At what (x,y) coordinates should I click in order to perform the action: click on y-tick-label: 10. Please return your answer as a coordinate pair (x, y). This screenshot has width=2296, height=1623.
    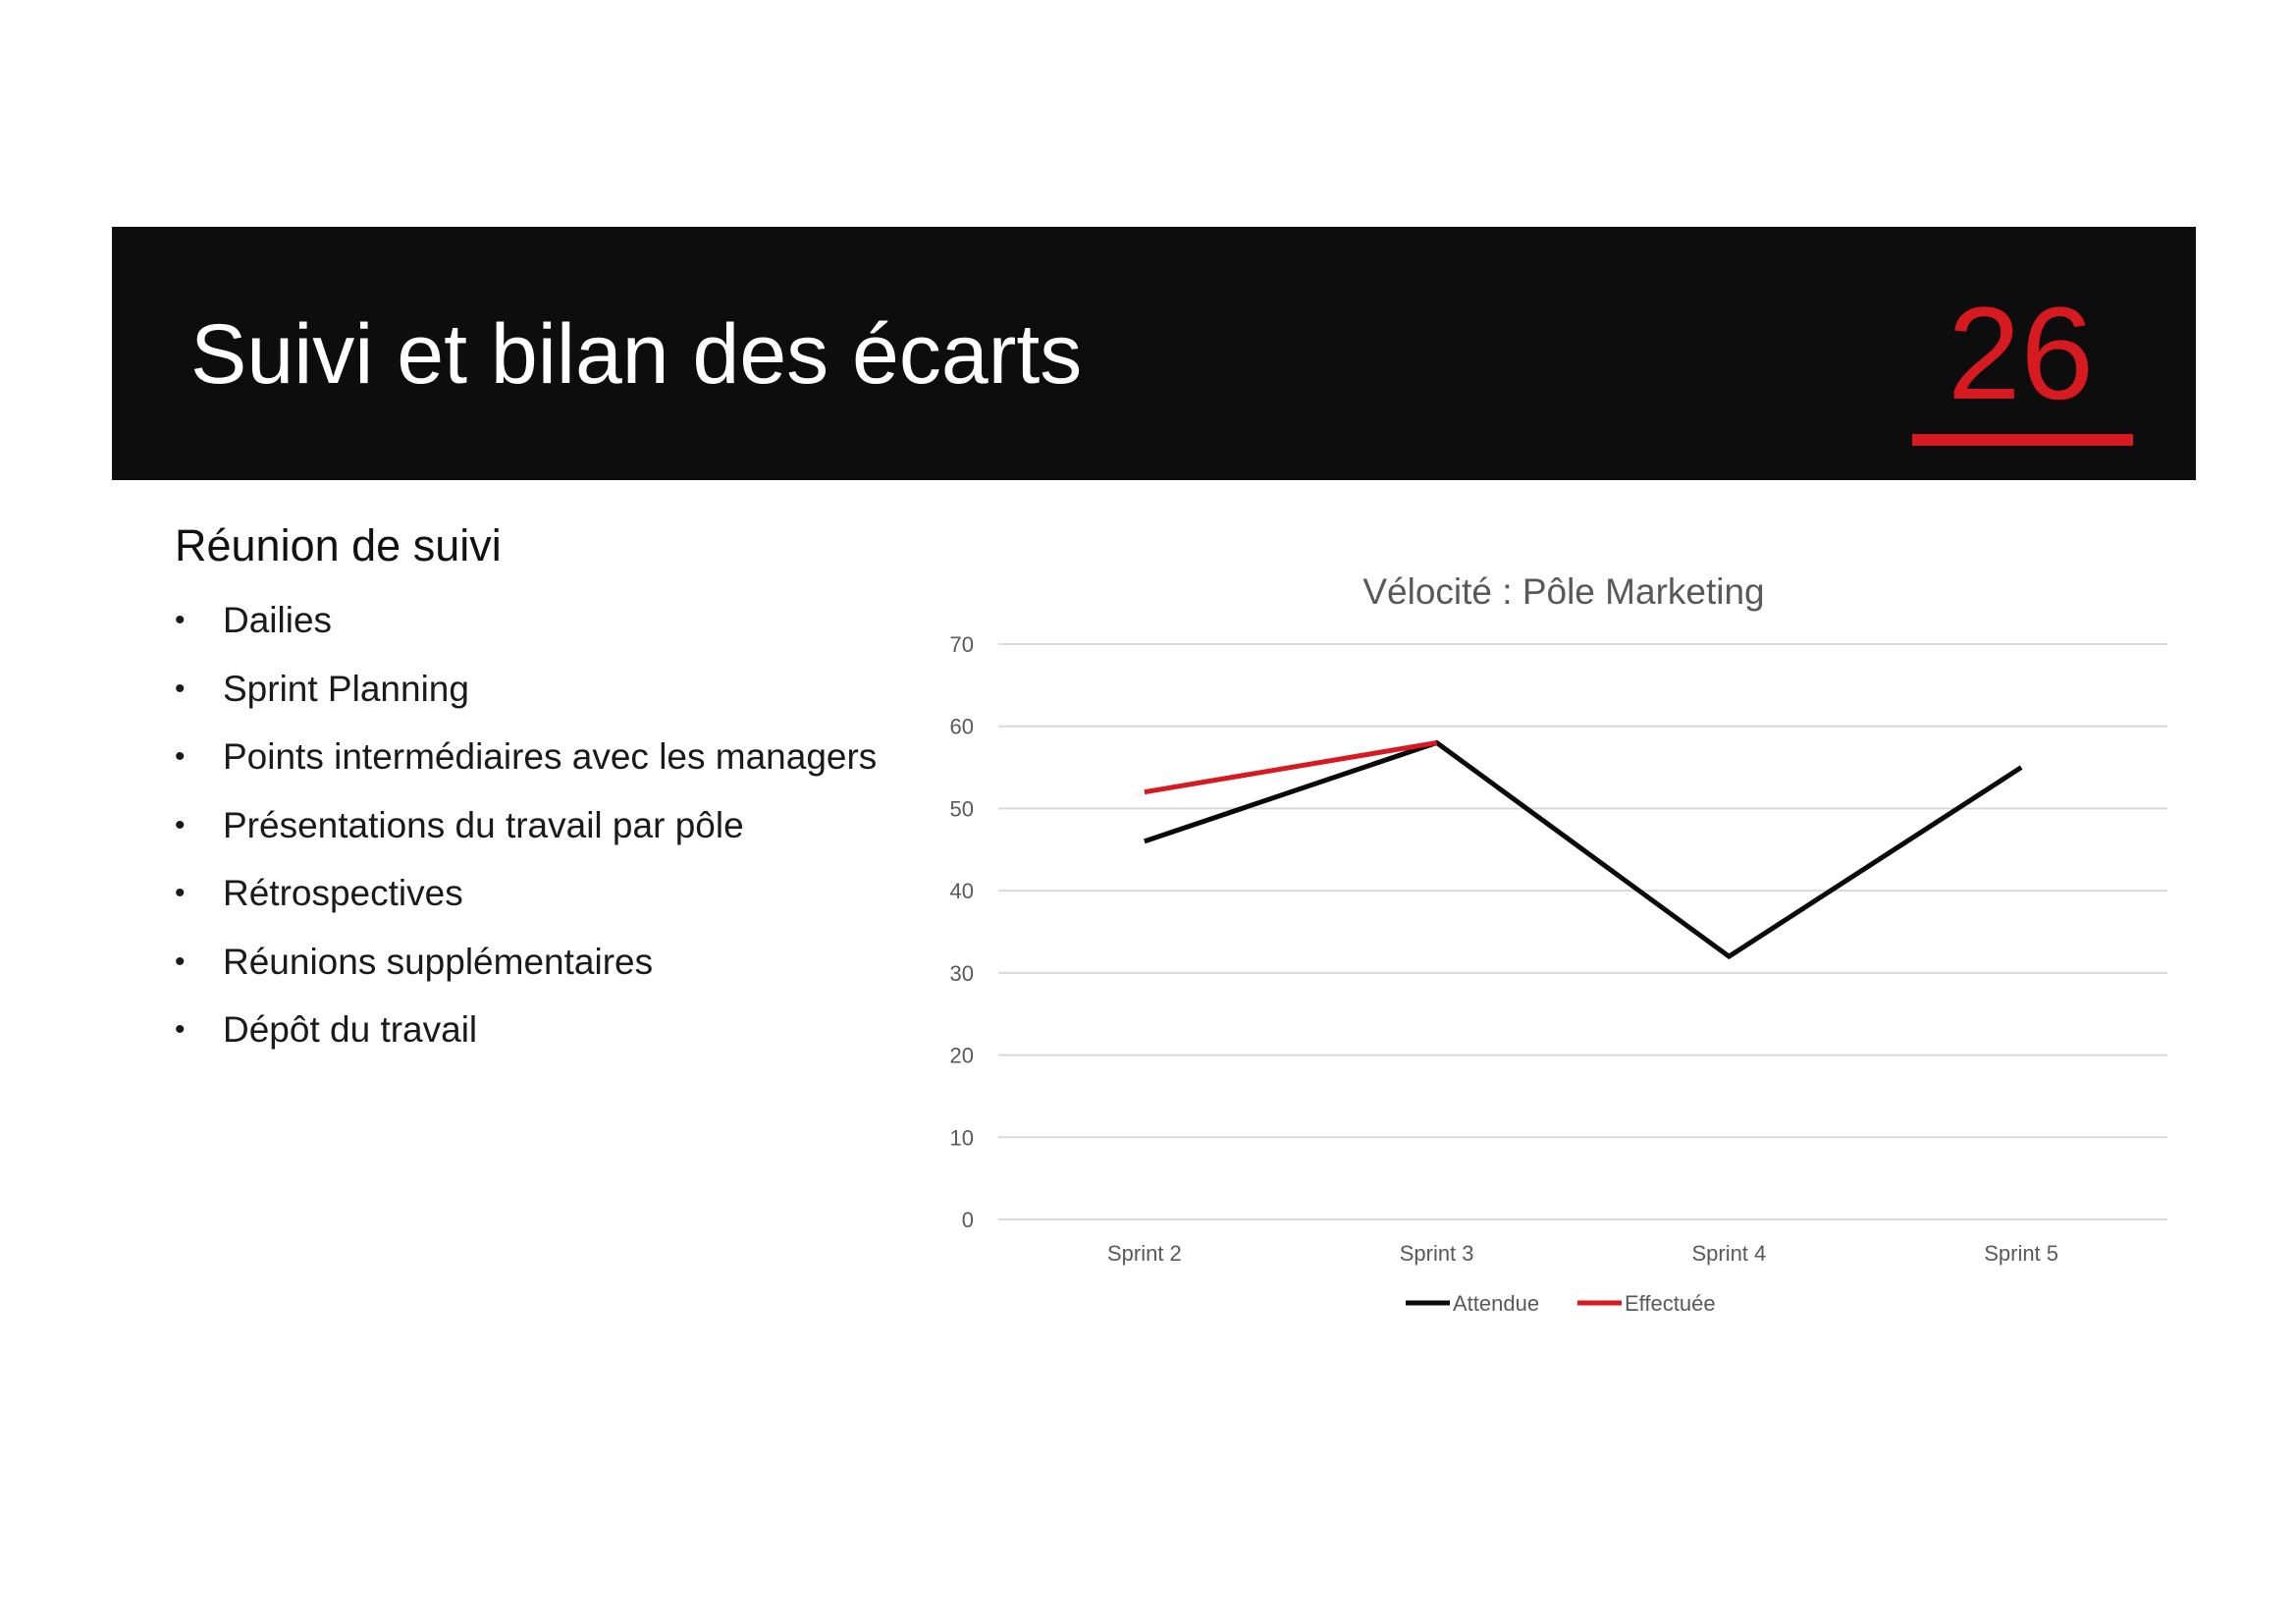
    Looking at the image, I should click on (962, 1137).